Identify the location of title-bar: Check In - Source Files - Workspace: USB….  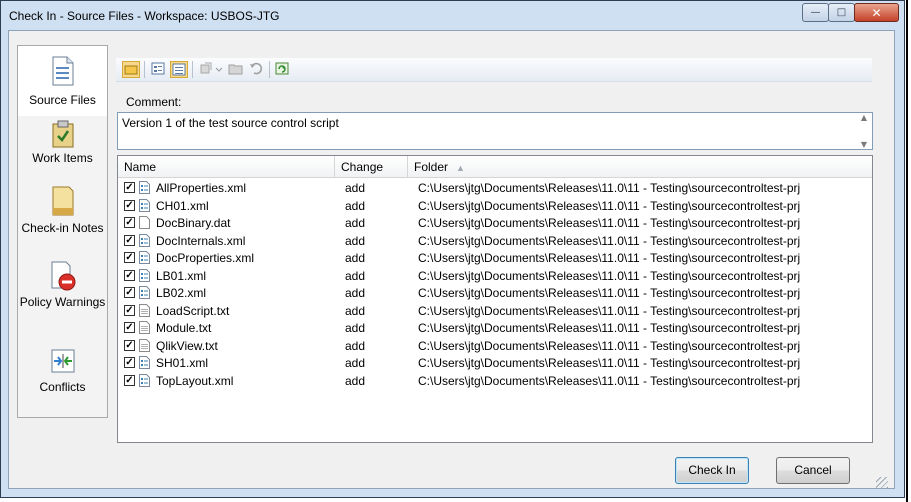
(452, 16).